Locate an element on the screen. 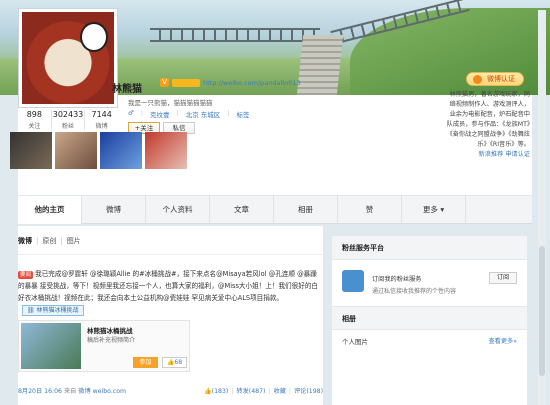 The image size is (550, 405). photos-header: 个人图片 查看更多» is located at coordinates (429, 339).